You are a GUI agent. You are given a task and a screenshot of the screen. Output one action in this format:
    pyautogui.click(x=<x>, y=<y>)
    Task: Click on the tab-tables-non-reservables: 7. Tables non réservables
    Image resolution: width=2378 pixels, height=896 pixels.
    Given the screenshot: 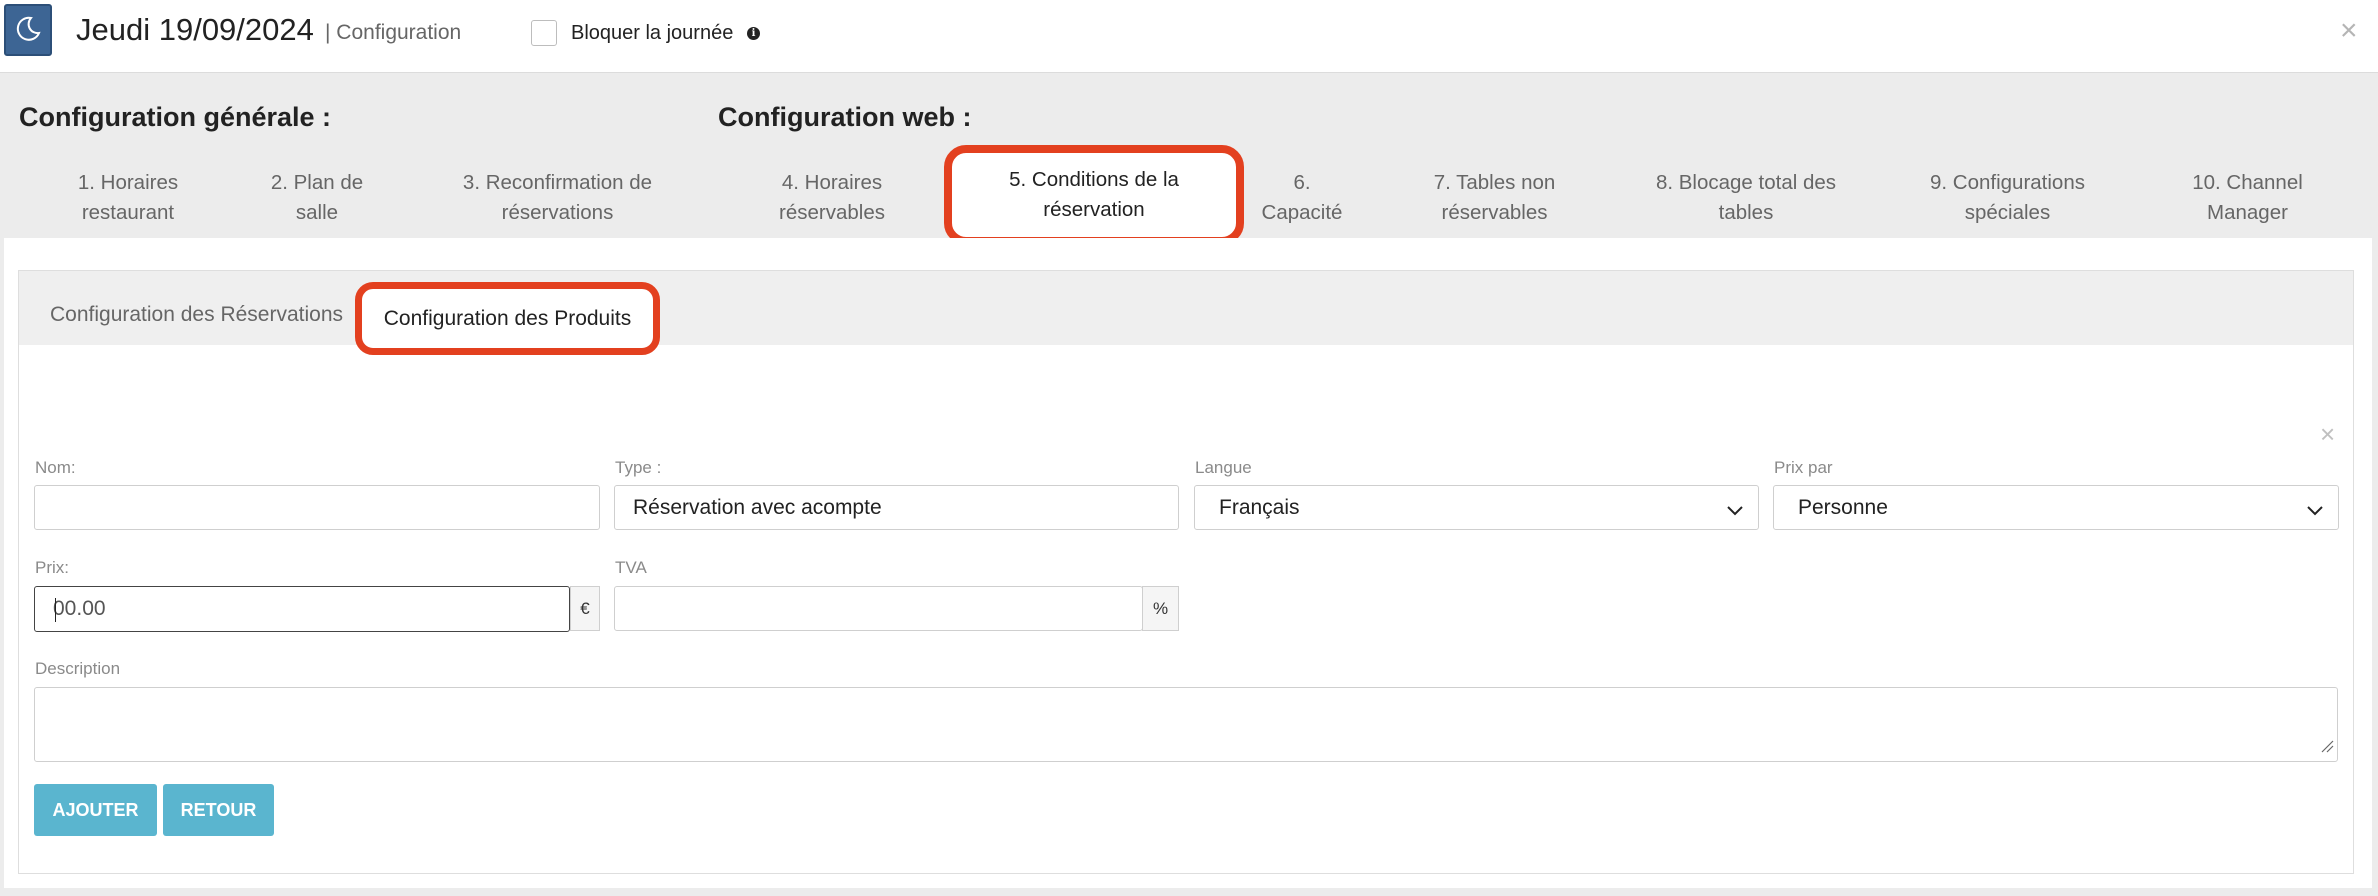 What is the action you would take?
    pyautogui.click(x=1494, y=198)
    